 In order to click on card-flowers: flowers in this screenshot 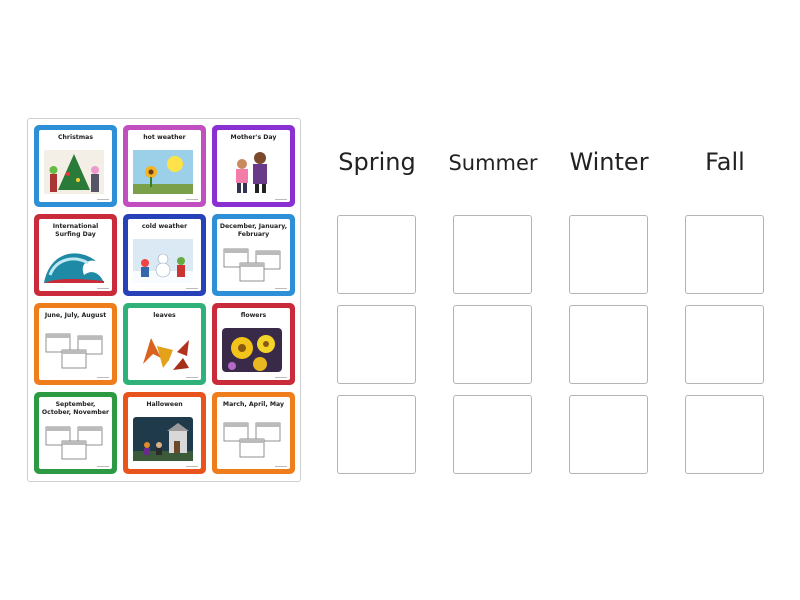, I will do `click(253, 344)`.